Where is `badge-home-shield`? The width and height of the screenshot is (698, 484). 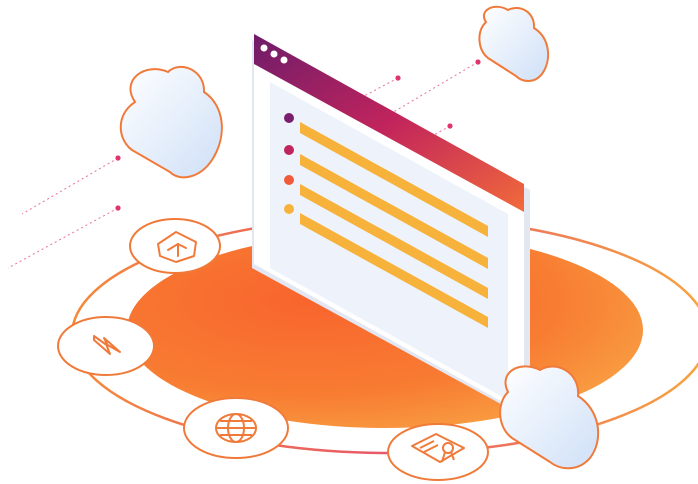 badge-home-shield is located at coordinates (175, 246).